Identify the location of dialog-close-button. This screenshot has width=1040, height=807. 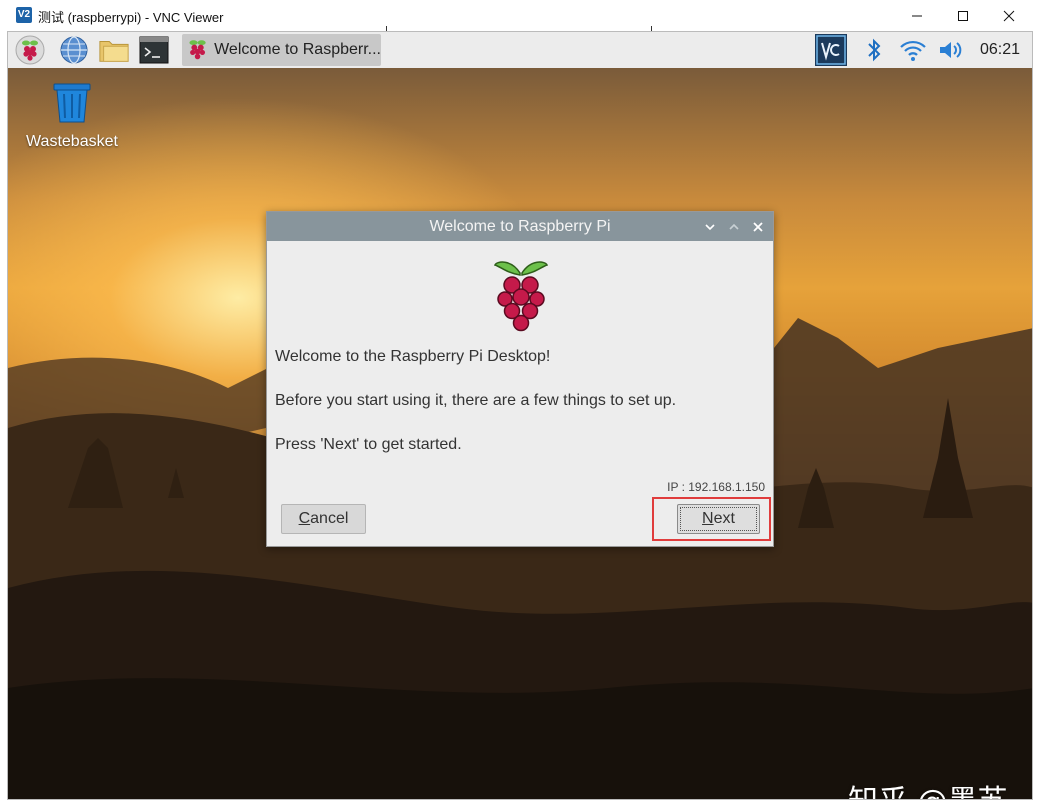
(758, 226).